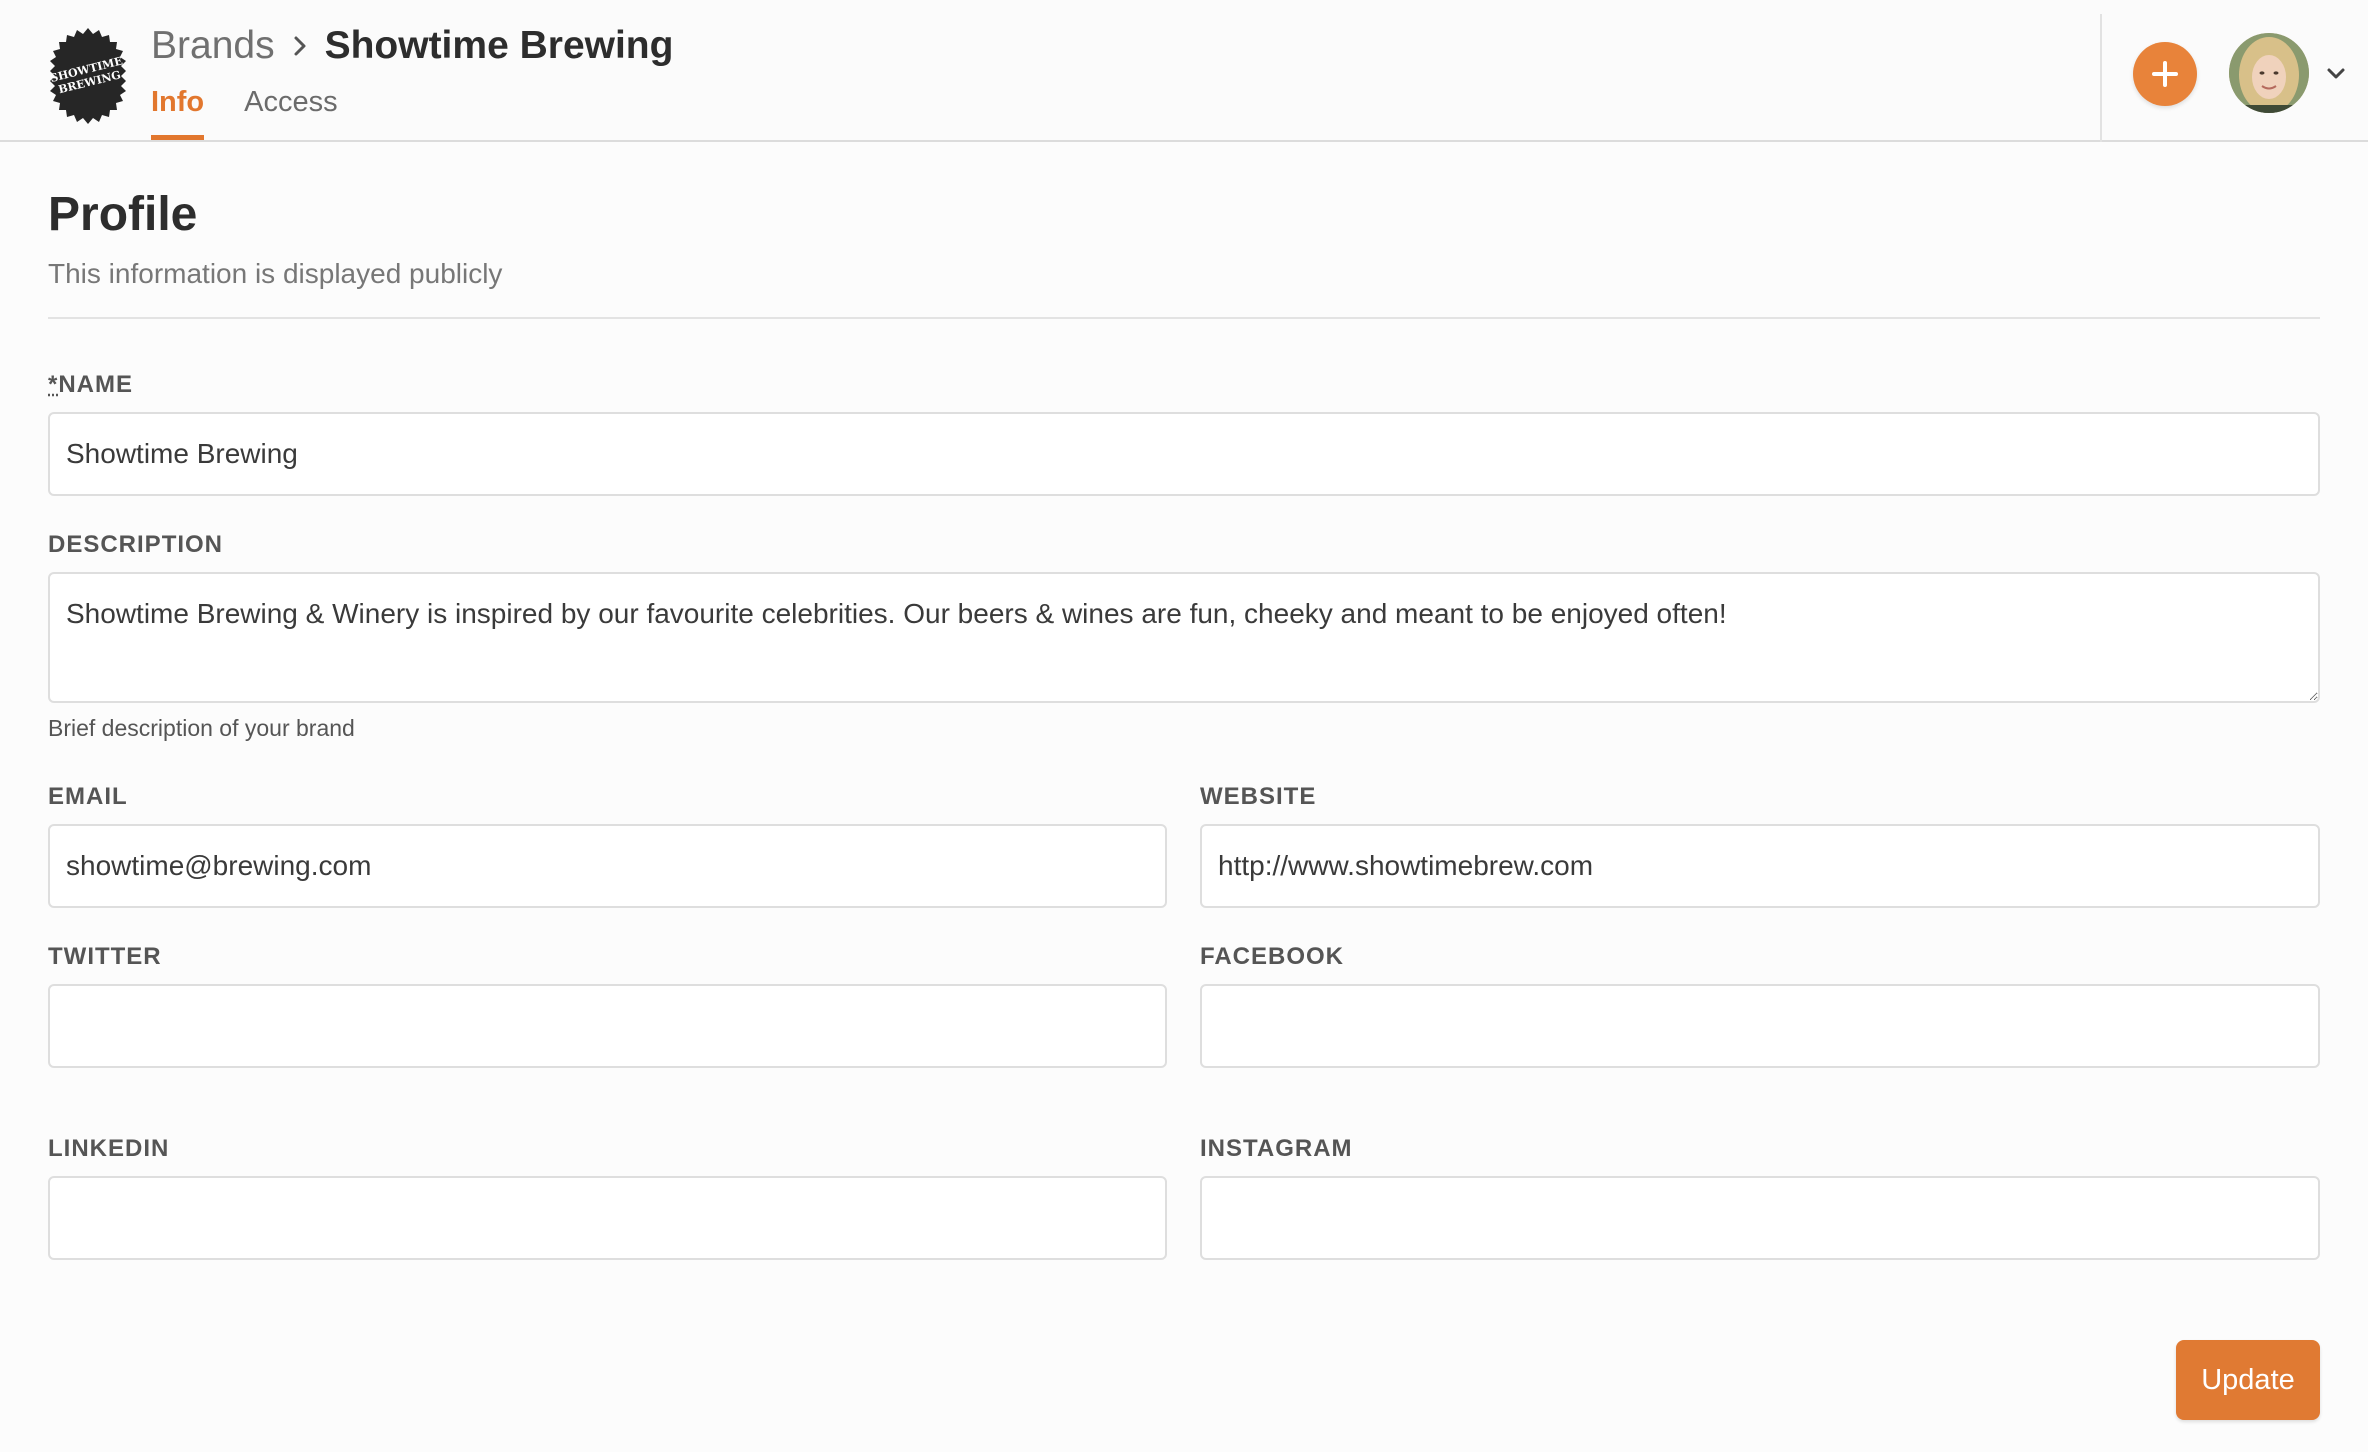 The image size is (2368, 1452). What do you see at coordinates (1276, 1148) in the screenshot?
I see `instagram-label: INSTAGRAM` at bounding box center [1276, 1148].